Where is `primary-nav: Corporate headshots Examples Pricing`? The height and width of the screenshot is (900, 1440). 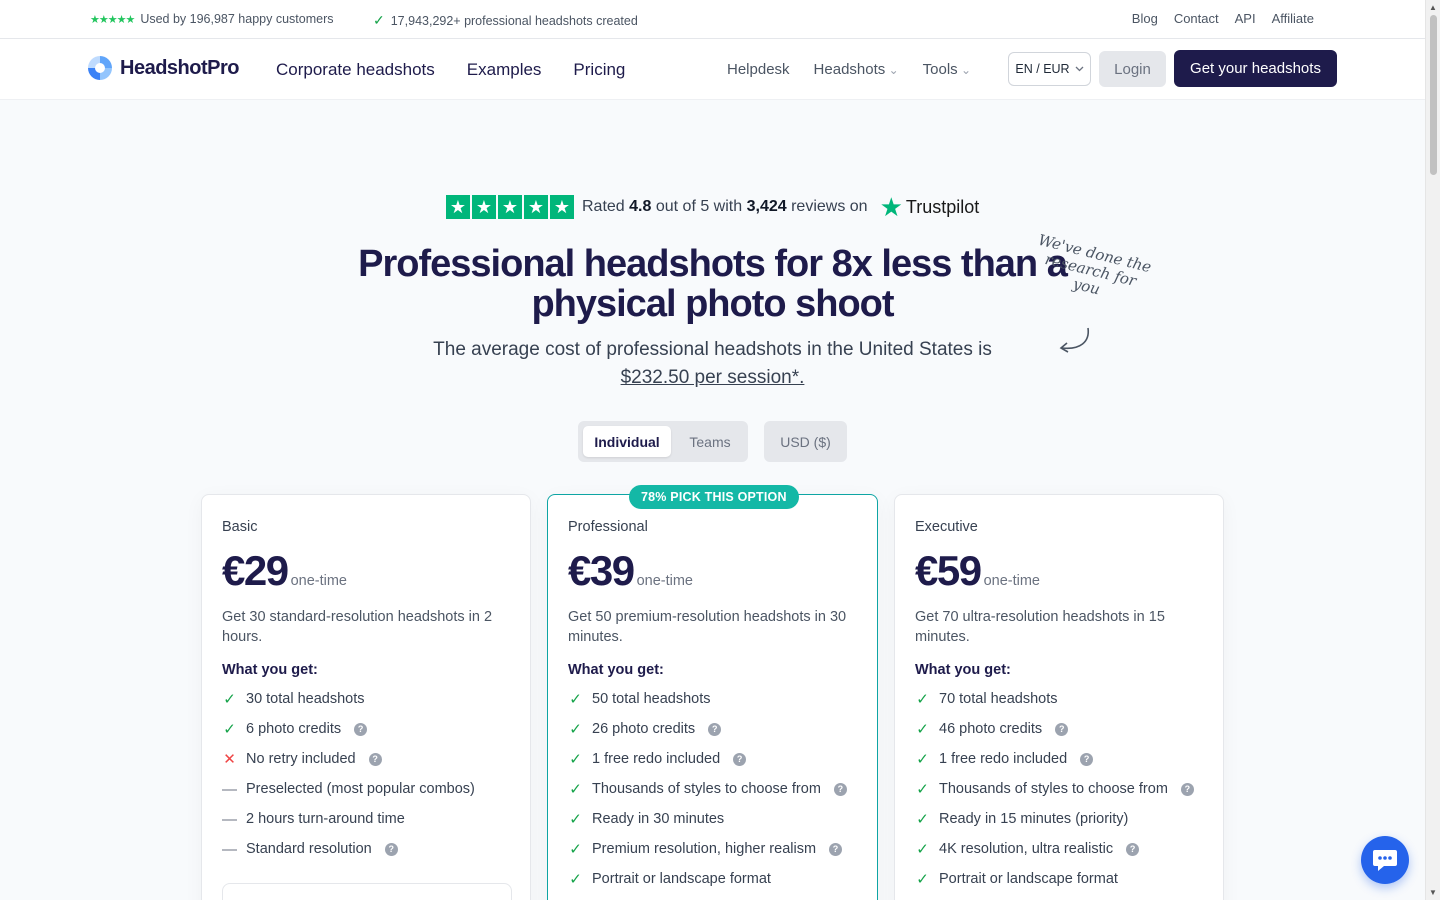 primary-nav: Corporate headshots Examples Pricing is located at coordinates (450, 70).